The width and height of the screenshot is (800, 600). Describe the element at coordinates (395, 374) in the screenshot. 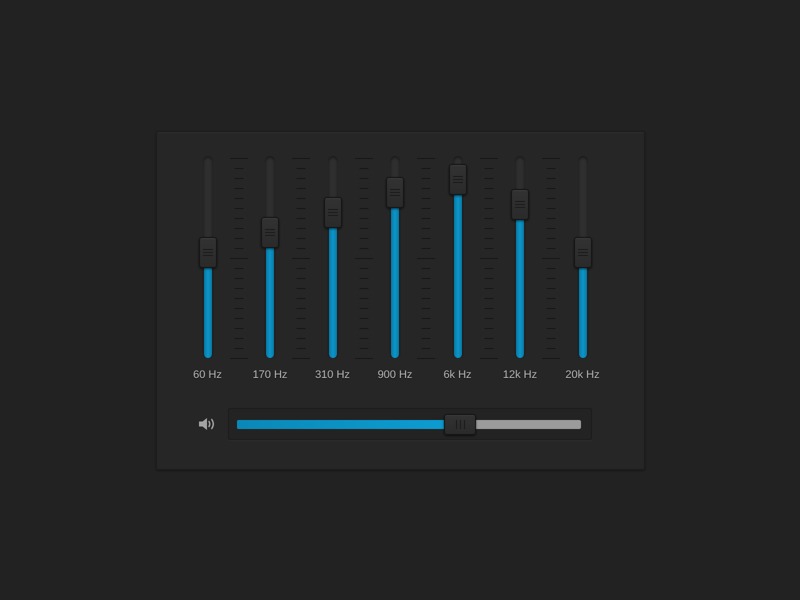

I see `frequency-label: 900 Hz` at that location.